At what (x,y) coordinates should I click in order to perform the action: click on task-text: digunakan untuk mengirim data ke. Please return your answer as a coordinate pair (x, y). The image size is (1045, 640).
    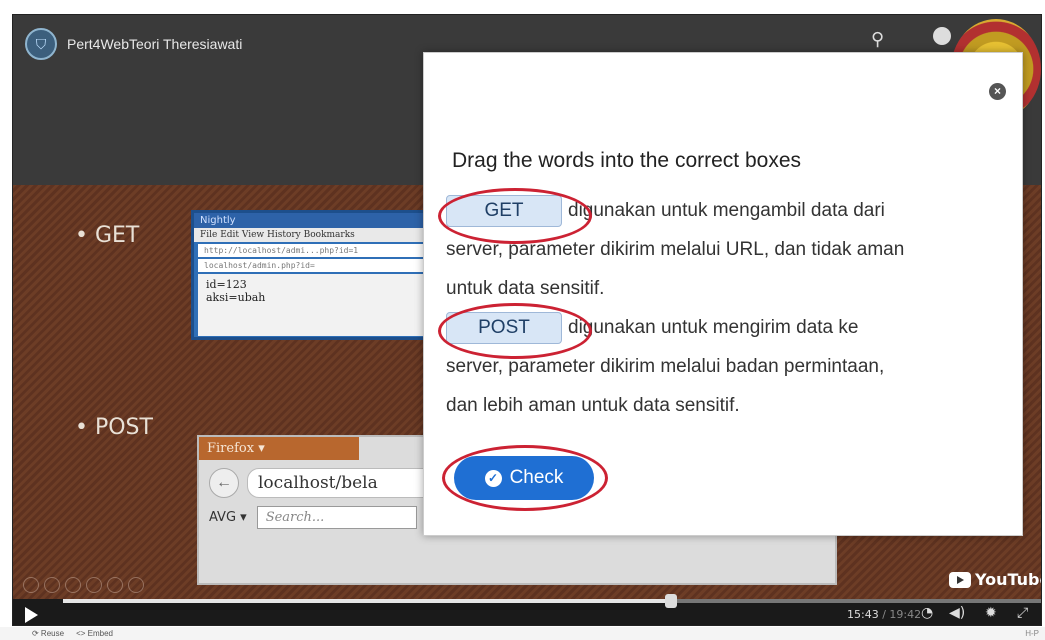
    Looking at the image, I should click on (713, 327).